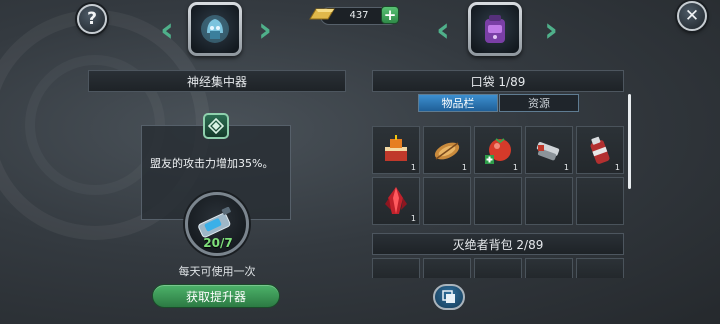  Describe the element at coordinates (443, 31) in the screenshot. I see `prev-bag-chevron-icon: ‹` at that location.